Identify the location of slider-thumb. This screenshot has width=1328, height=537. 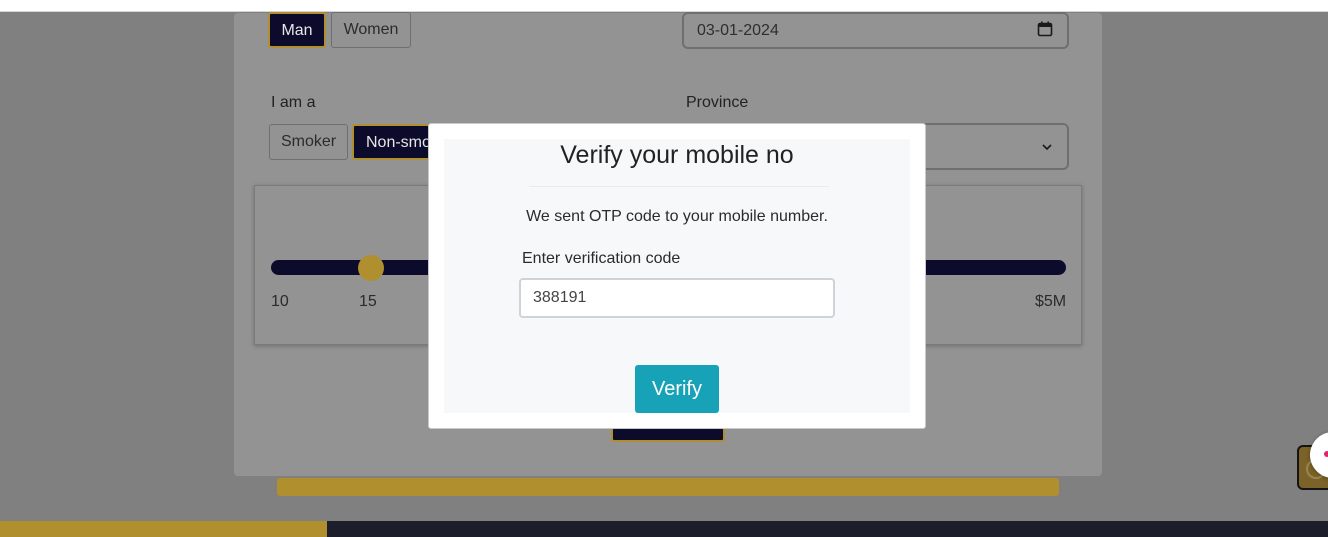
(371, 268).